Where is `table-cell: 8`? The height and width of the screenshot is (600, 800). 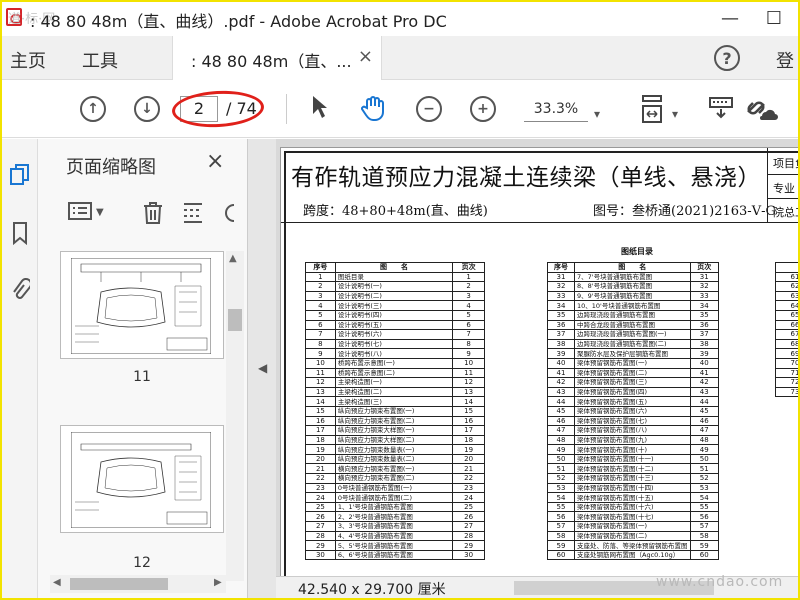 table-cell: 8 is located at coordinates (320, 344).